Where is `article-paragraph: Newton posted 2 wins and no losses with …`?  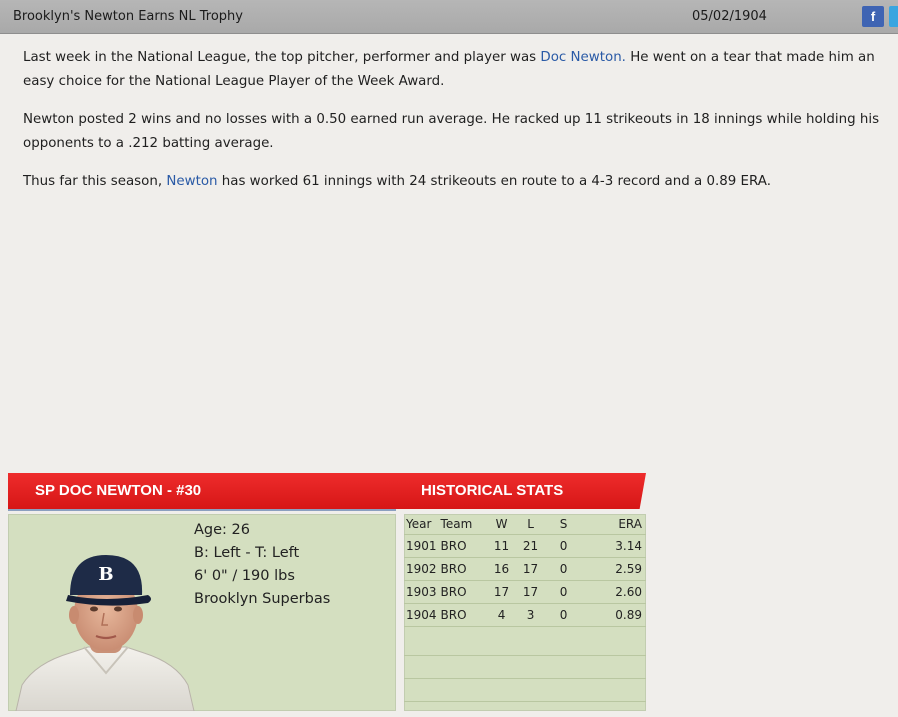 article-paragraph: Newton posted 2 wins and no losses with … is located at coordinates (451, 131).